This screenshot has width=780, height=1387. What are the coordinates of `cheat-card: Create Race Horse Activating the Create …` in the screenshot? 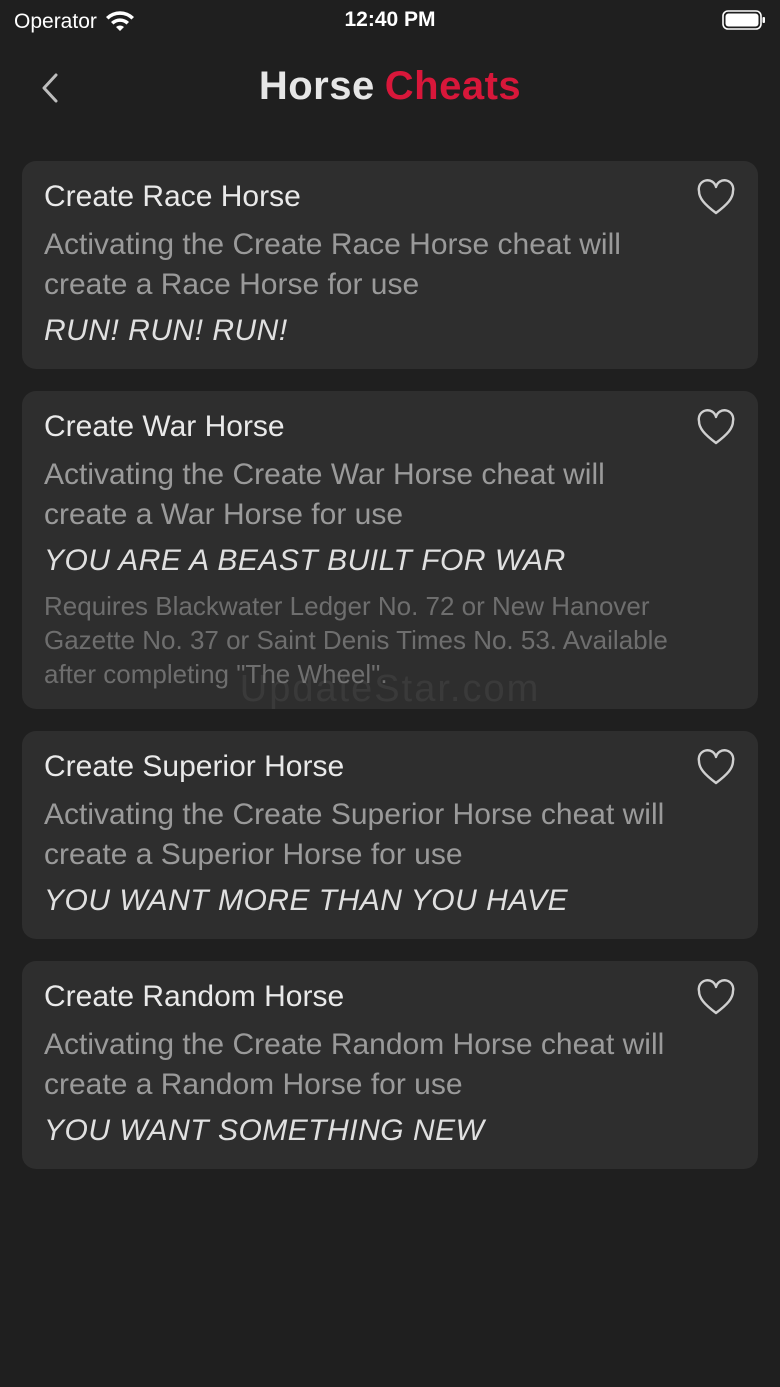 It's located at (390, 265).